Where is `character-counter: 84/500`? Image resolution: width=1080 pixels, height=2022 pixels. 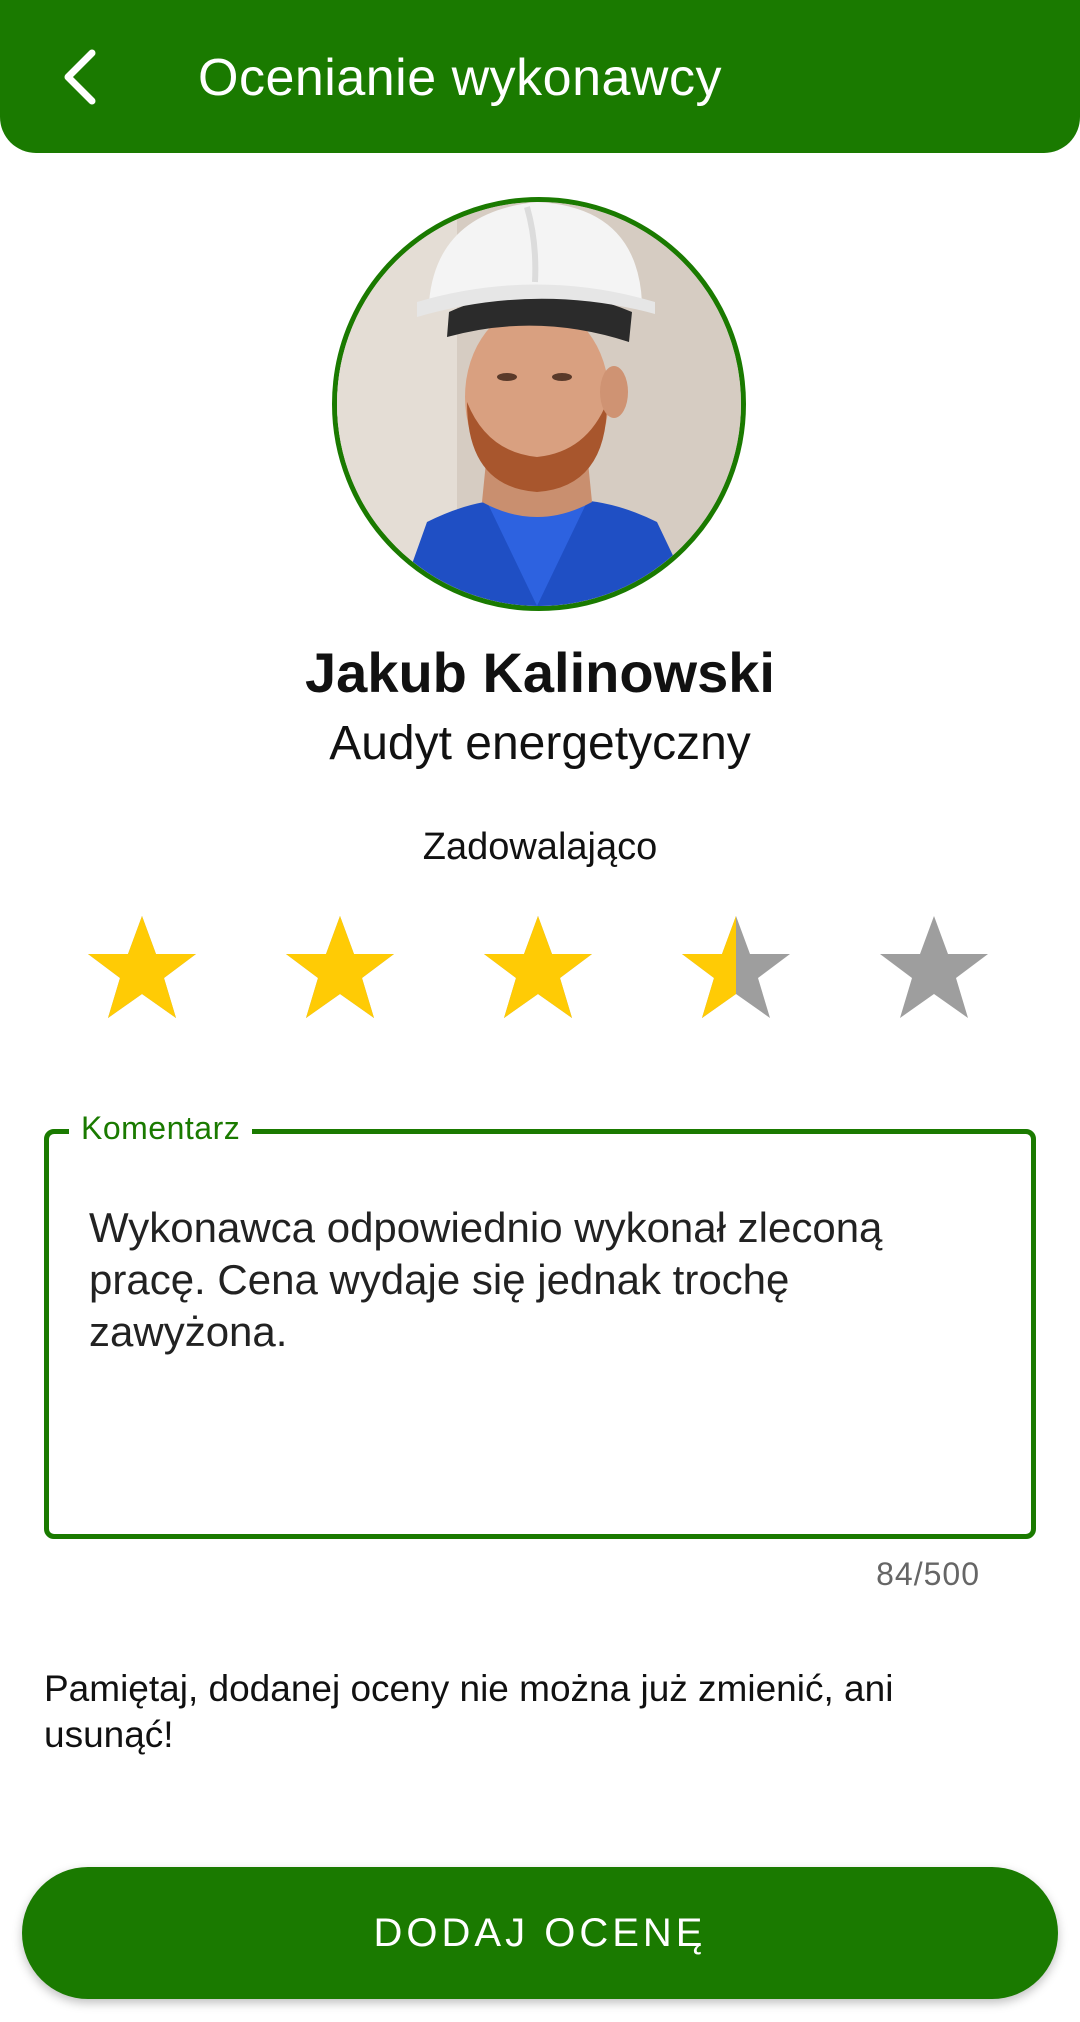
character-counter: 84/500 is located at coordinates (928, 1574).